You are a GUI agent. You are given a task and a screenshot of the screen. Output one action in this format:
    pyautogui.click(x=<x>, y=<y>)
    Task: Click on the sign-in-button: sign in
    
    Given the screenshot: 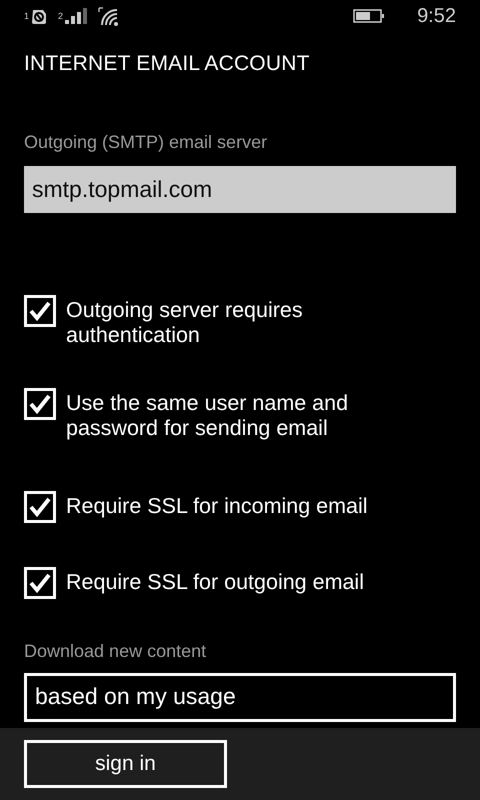 What is the action you would take?
    pyautogui.click(x=125, y=764)
    